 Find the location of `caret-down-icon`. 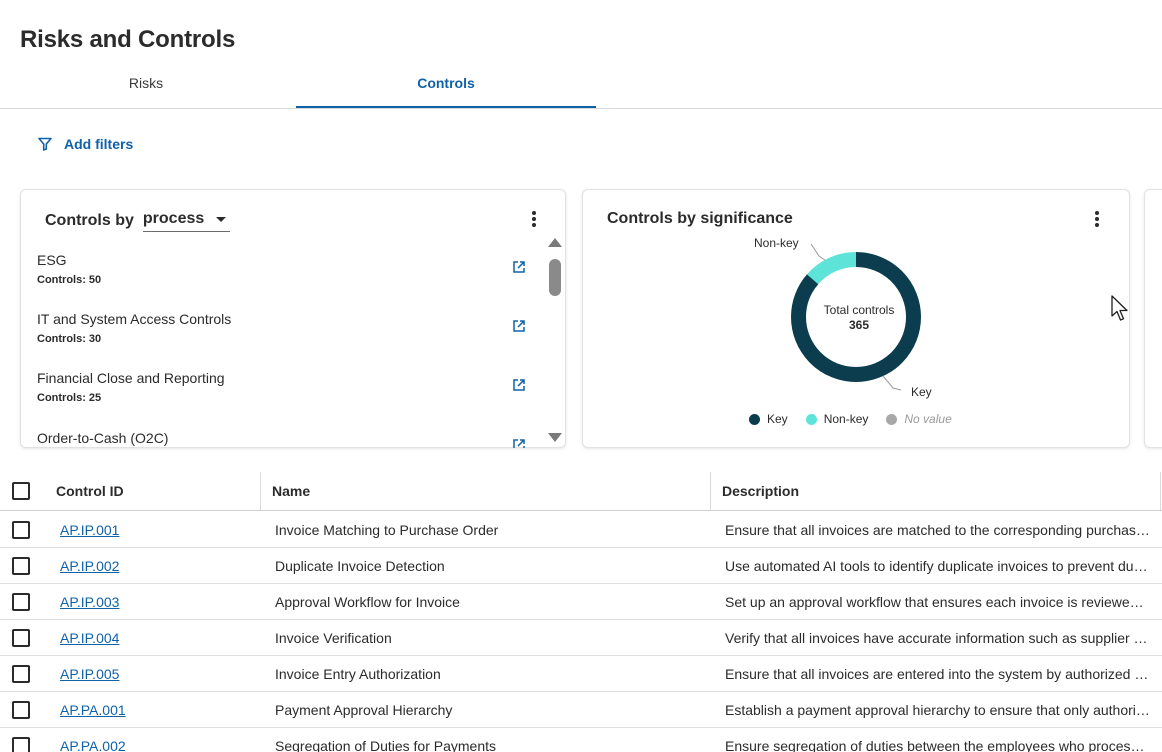

caret-down-icon is located at coordinates (221, 219).